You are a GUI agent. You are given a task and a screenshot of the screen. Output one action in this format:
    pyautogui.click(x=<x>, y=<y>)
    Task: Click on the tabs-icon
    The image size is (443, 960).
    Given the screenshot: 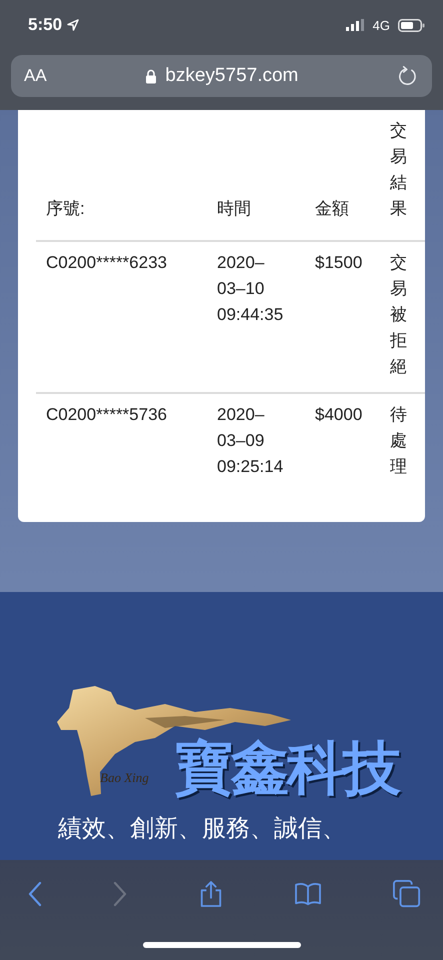 What is the action you would take?
    pyautogui.click(x=407, y=894)
    